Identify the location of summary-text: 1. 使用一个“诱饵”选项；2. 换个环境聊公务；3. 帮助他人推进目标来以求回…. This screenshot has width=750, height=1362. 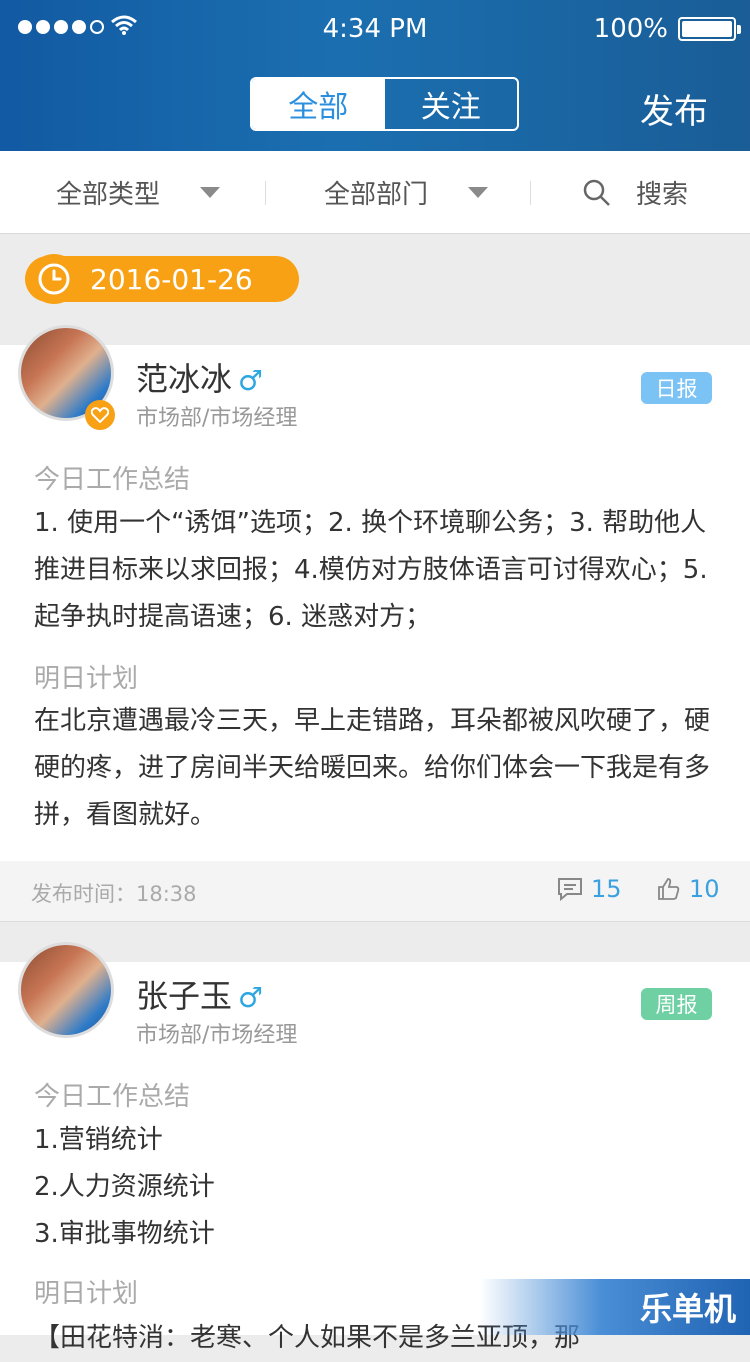
(374, 570).